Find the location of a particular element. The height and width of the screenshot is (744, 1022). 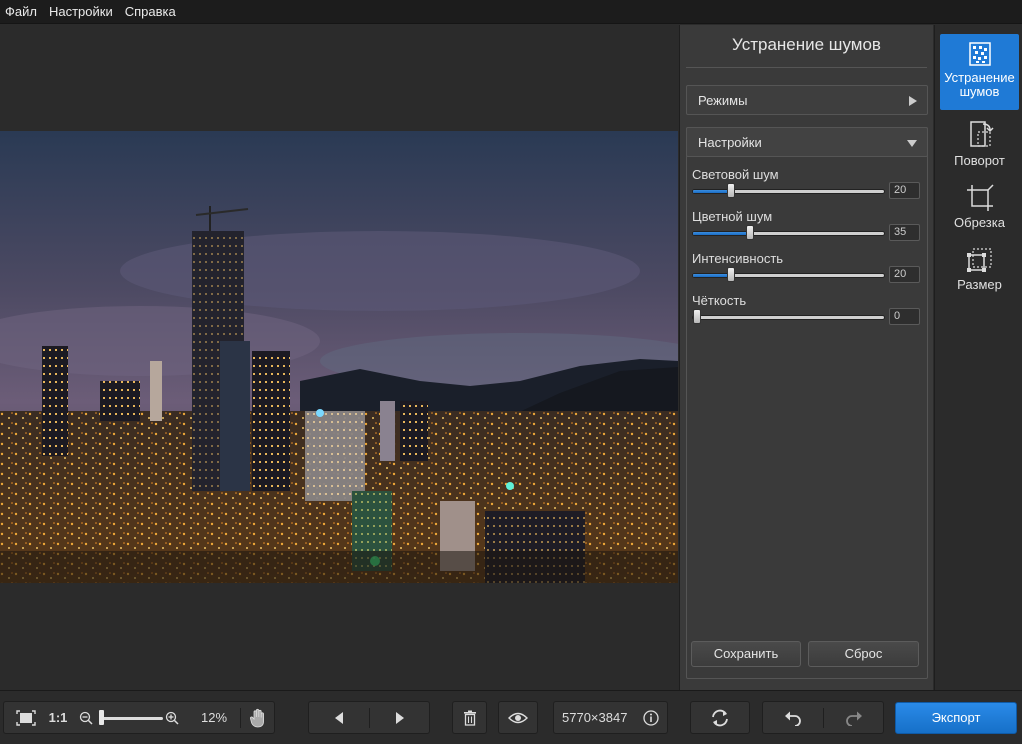

collapse-down-icon is located at coordinates (912, 143).